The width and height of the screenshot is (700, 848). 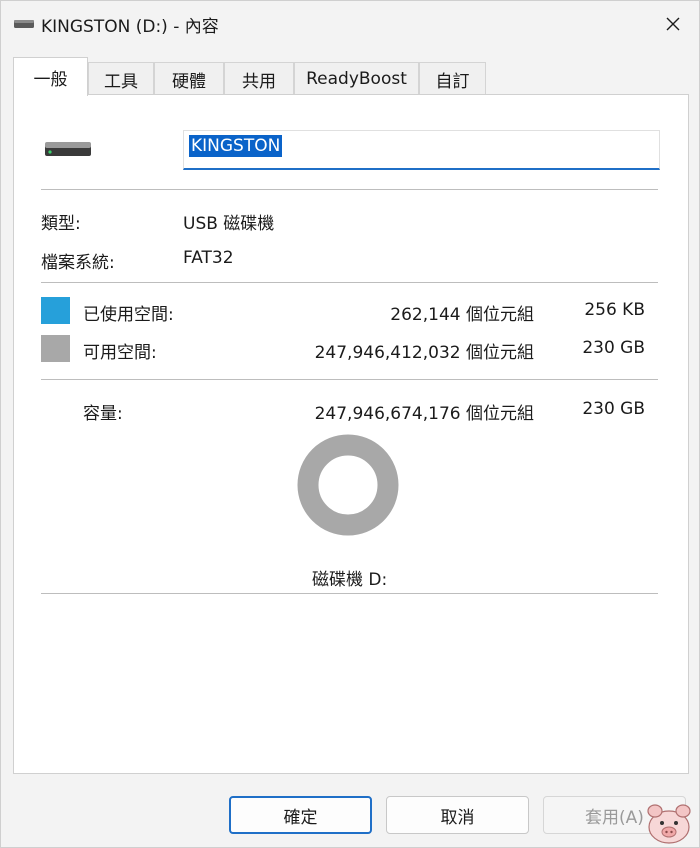 What do you see at coordinates (259, 78) in the screenshot?
I see `tab-sharing: 共用` at bounding box center [259, 78].